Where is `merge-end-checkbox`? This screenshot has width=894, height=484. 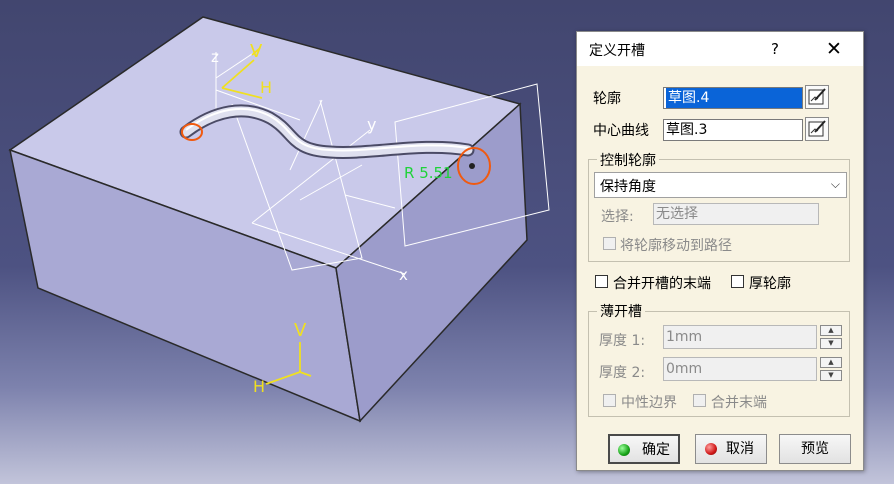 merge-end-checkbox is located at coordinates (699, 400).